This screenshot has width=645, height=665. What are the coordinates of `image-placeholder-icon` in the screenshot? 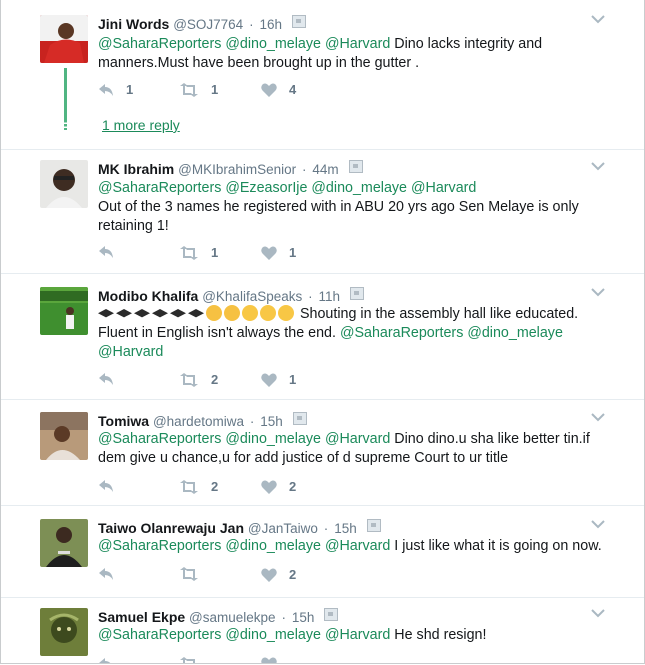 It's located at (373, 525).